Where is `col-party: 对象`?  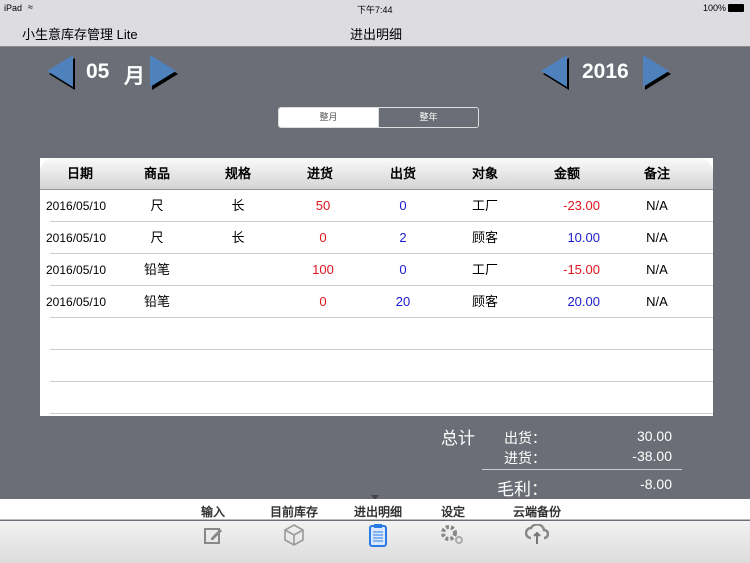 col-party: 对象 is located at coordinates (485, 173).